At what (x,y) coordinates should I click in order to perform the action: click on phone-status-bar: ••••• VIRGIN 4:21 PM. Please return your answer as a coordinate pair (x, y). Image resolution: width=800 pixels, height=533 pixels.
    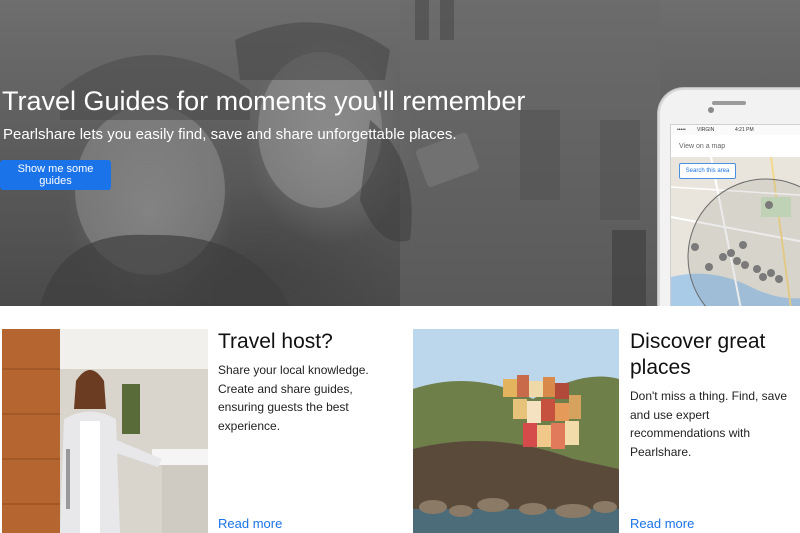
    Looking at the image, I should click on (735, 130).